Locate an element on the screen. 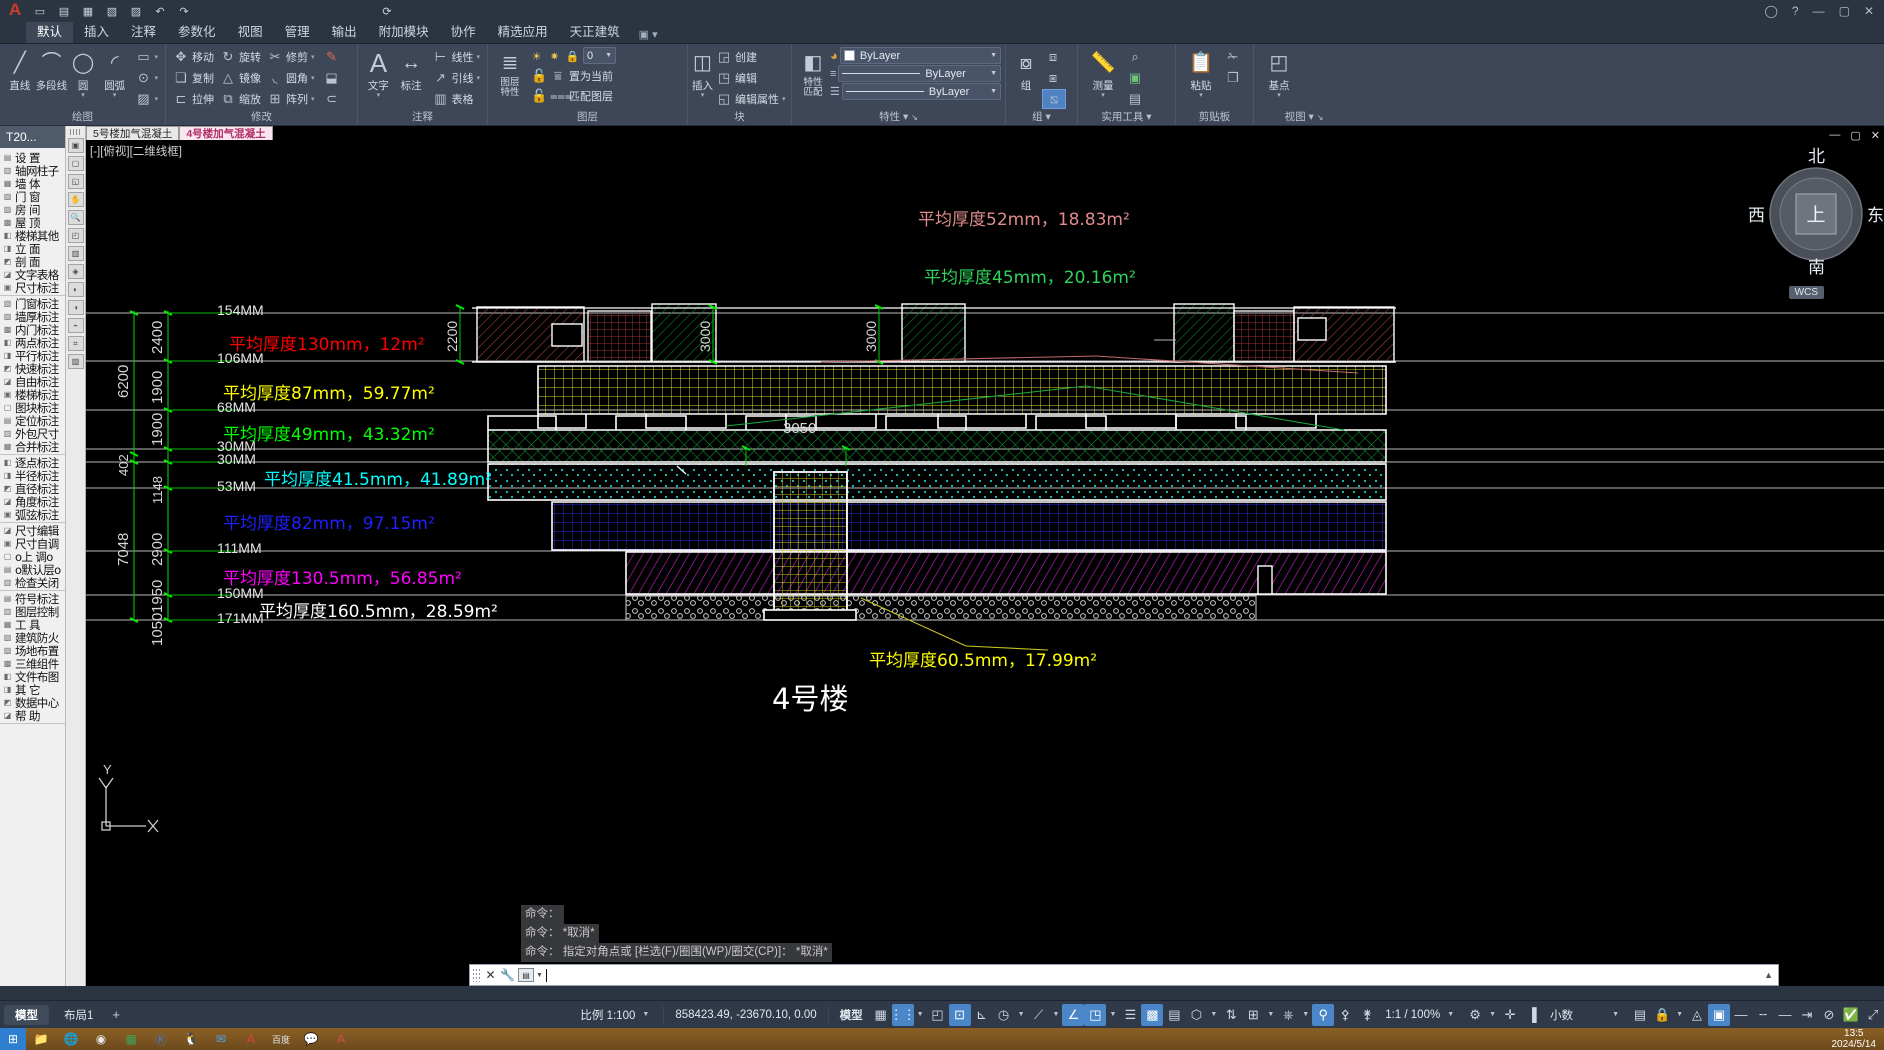 This screenshot has height=1050, width=1884. measure-dropdown-icon: ▾ is located at coordinates (1103, 95).